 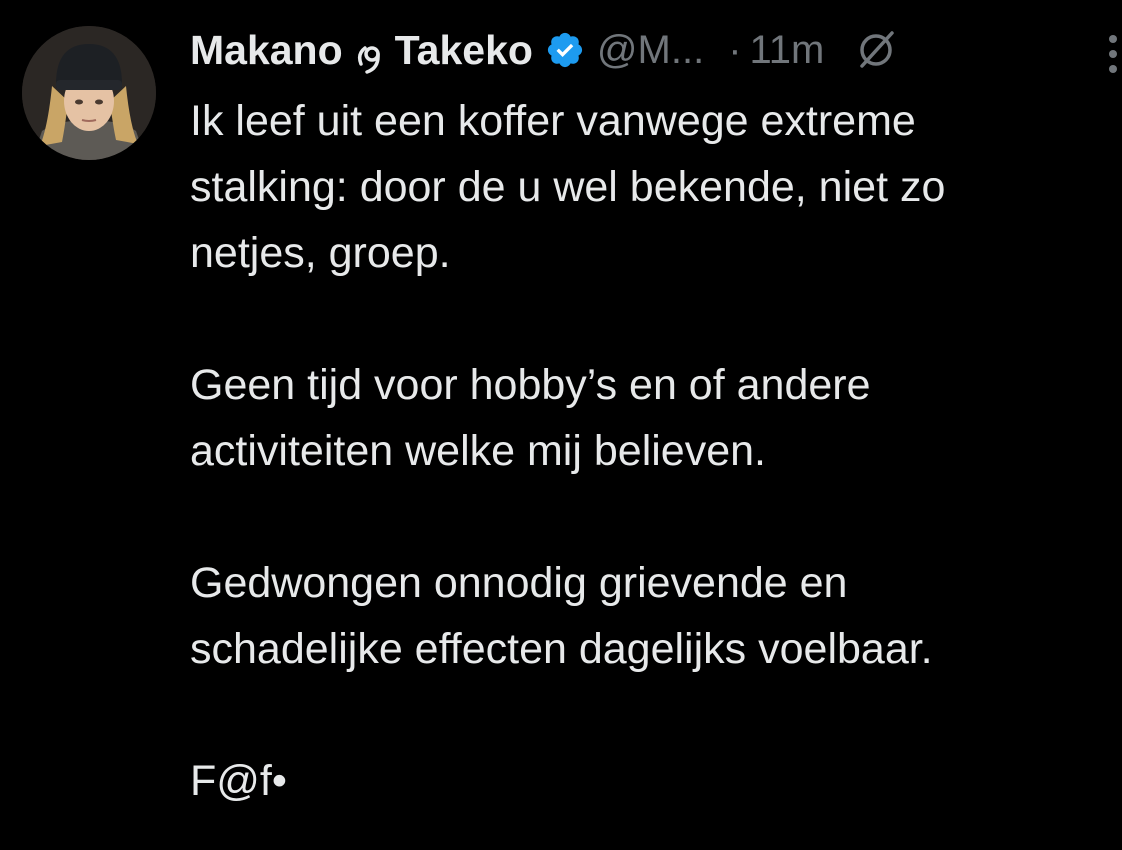 What do you see at coordinates (266, 50) in the screenshot?
I see `display-name-first: Makano` at bounding box center [266, 50].